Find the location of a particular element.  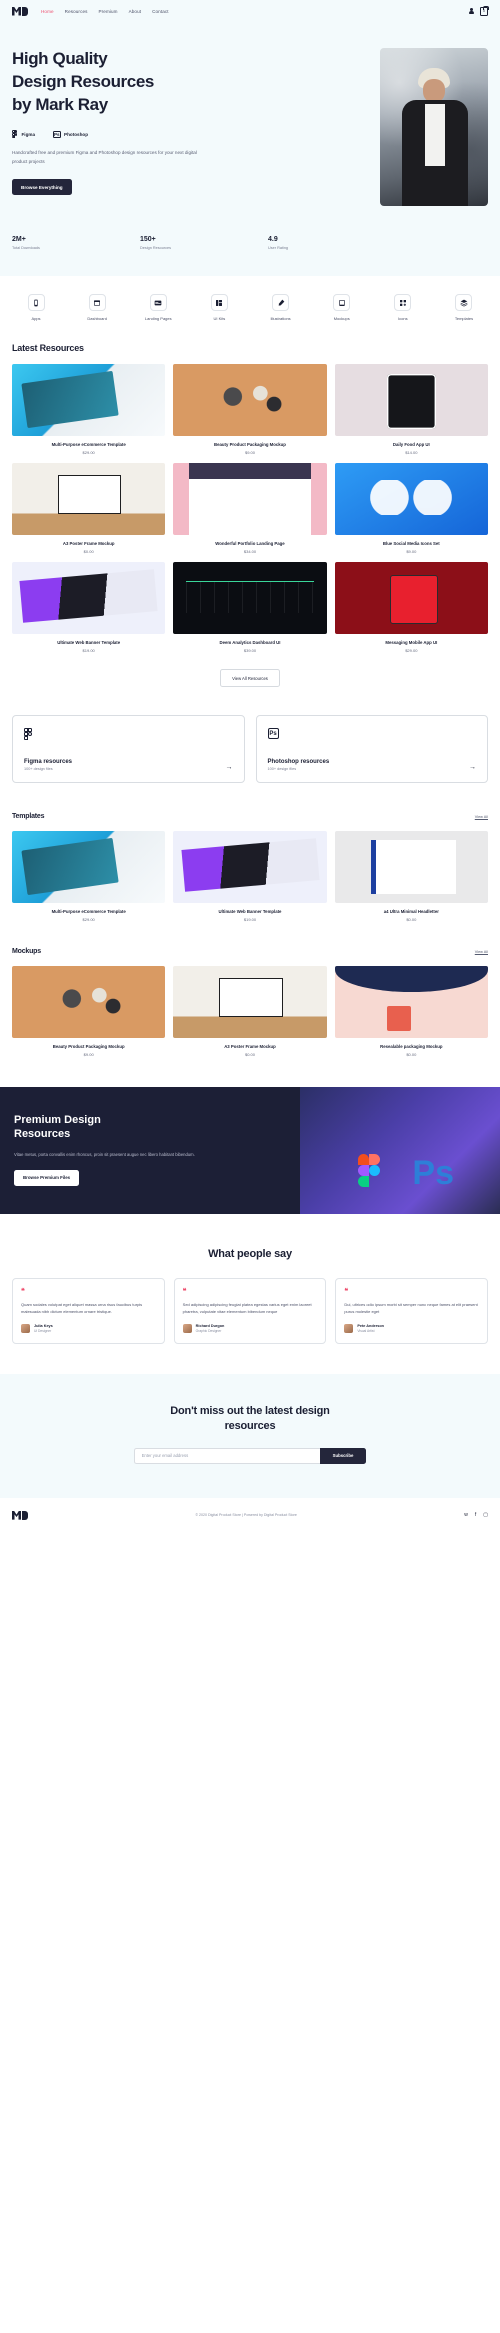

resource-card: Deem Analytics Dashboard UI $39.00 is located at coordinates (250, 607).